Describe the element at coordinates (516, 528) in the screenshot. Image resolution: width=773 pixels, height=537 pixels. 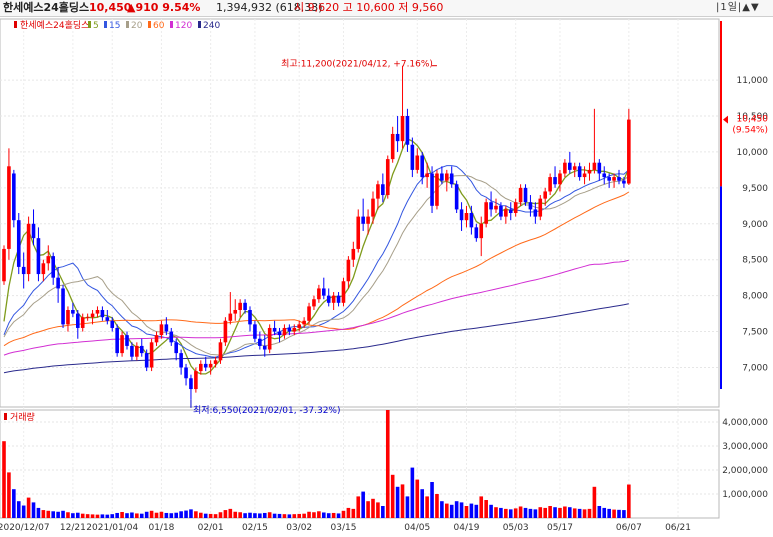
I see `date-tick-label: 05/03` at that location.